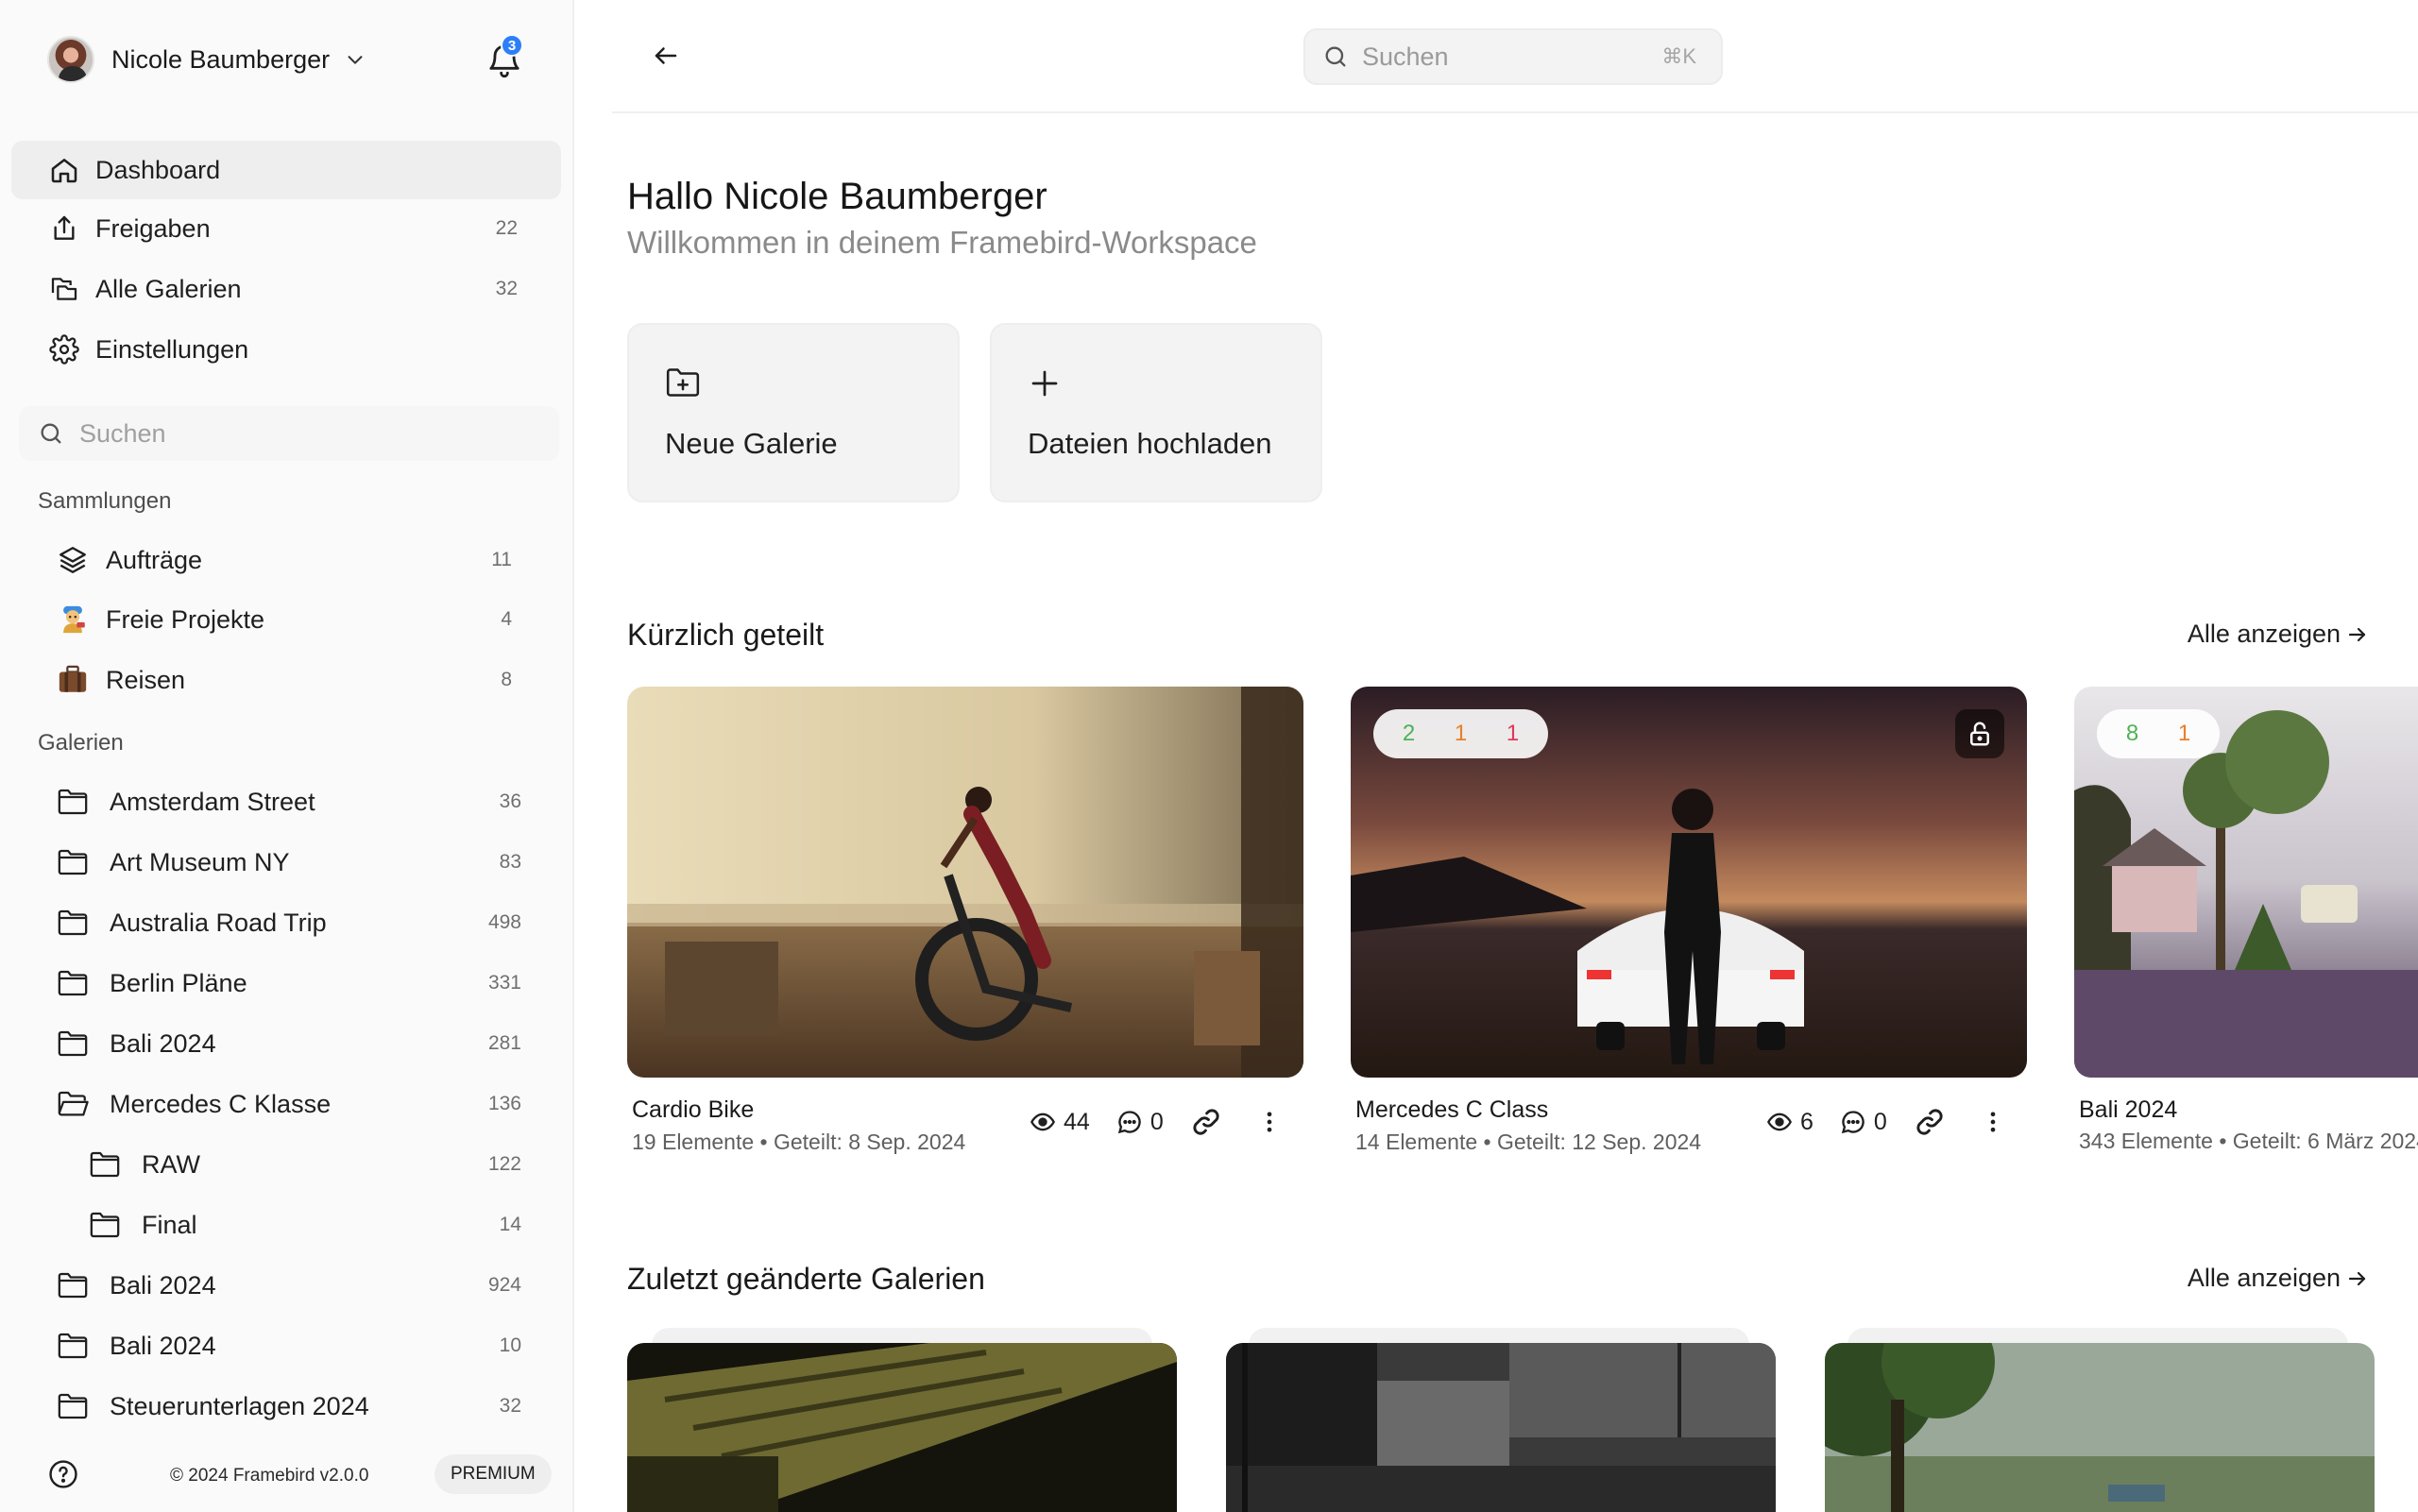 The width and height of the screenshot is (2418, 1512). I want to click on user-menu: Nicole Baumberger, so click(206, 59).